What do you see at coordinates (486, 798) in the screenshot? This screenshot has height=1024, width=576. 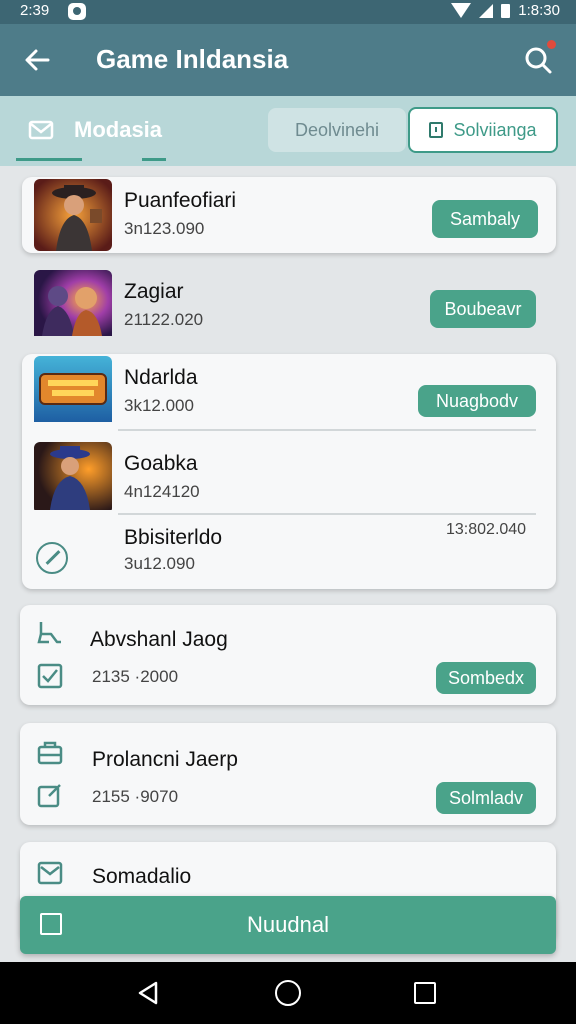 I see `item-action-button: Solmladv` at bounding box center [486, 798].